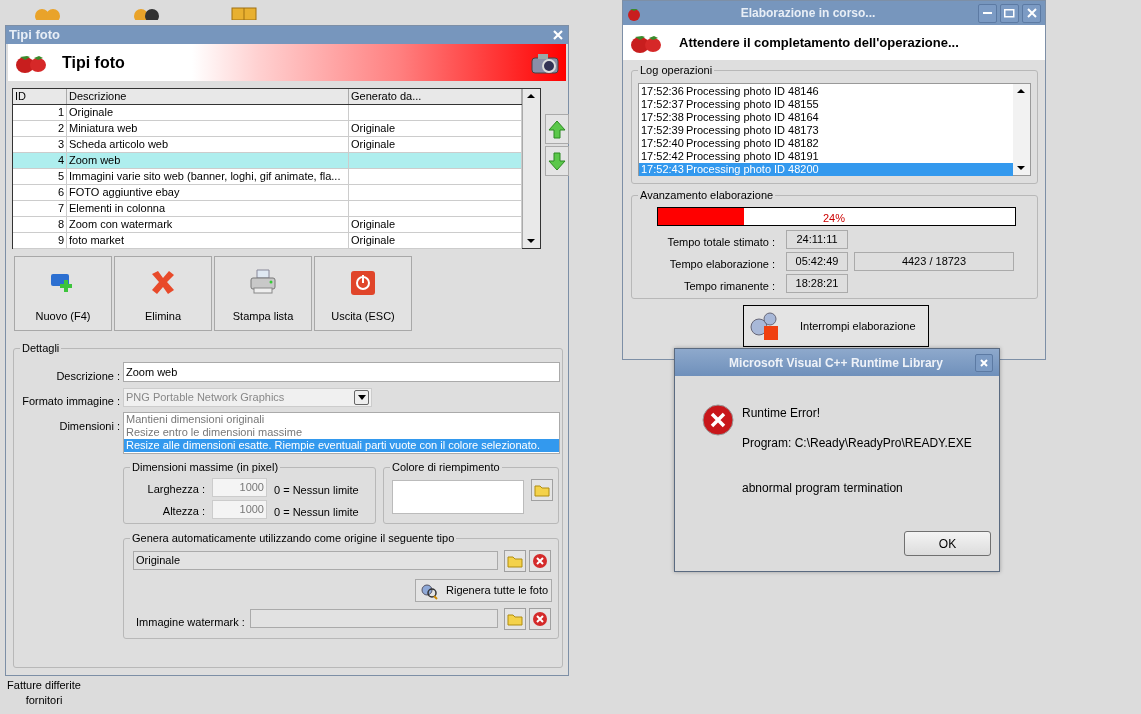  I want to click on field-label: Descrizione :, so click(87, 376).